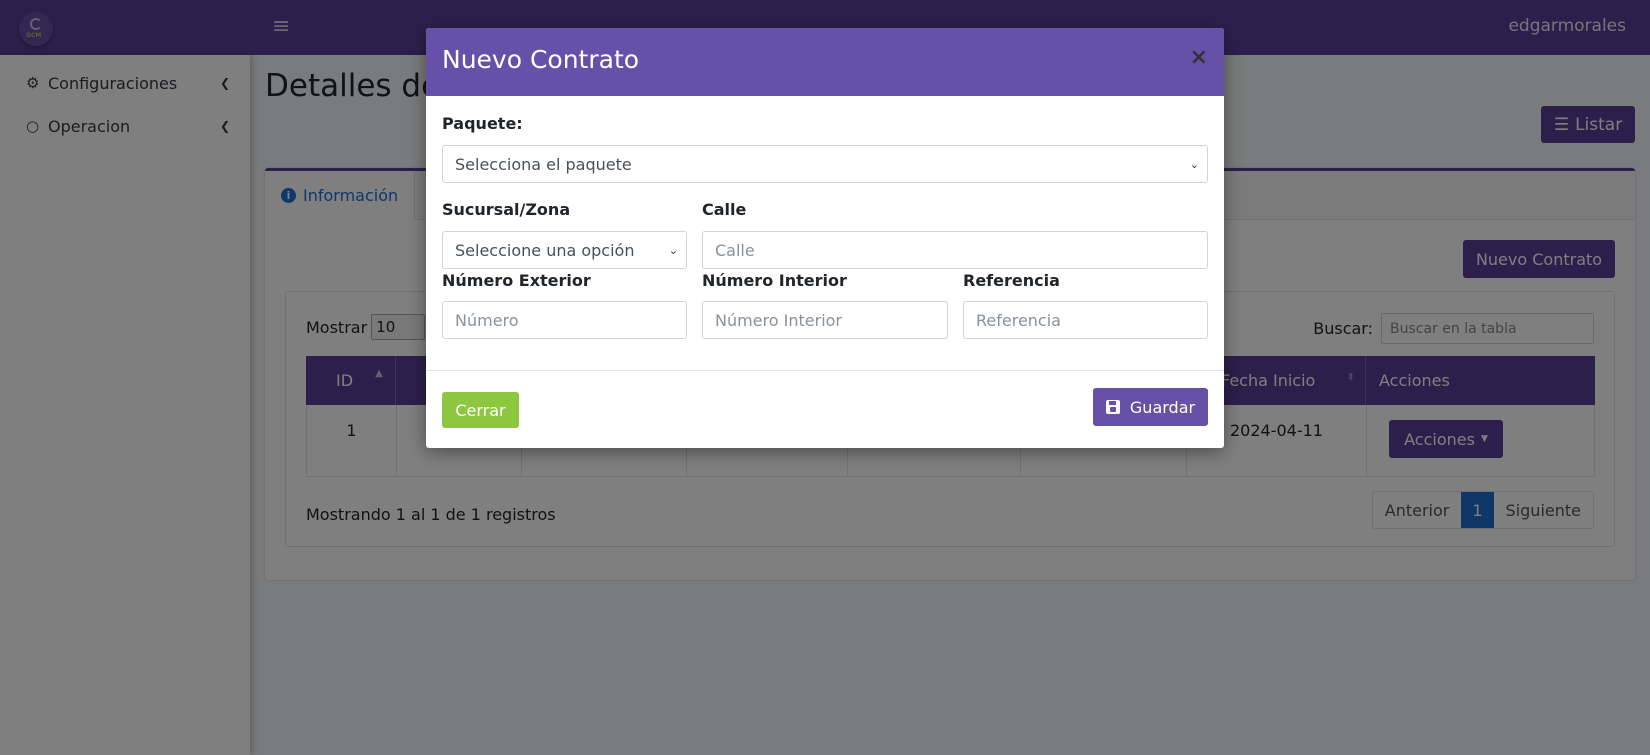 The height and width of the screenshot is (755, 1650). I want to click on numero-interior-label: Número Interior, so click(774, 280).